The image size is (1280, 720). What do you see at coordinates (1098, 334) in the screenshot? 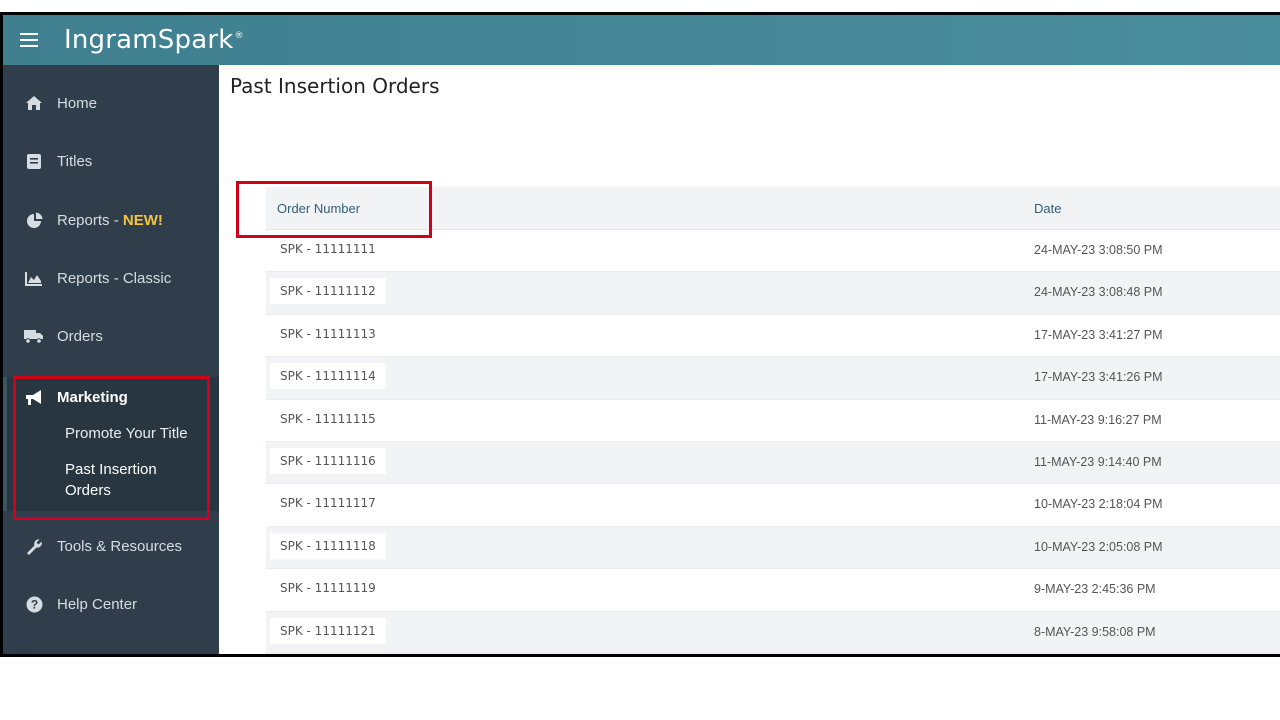
I see `date-cell: 17-MAY-23 3:41:27 PM` at bounding box center [1098, 334].